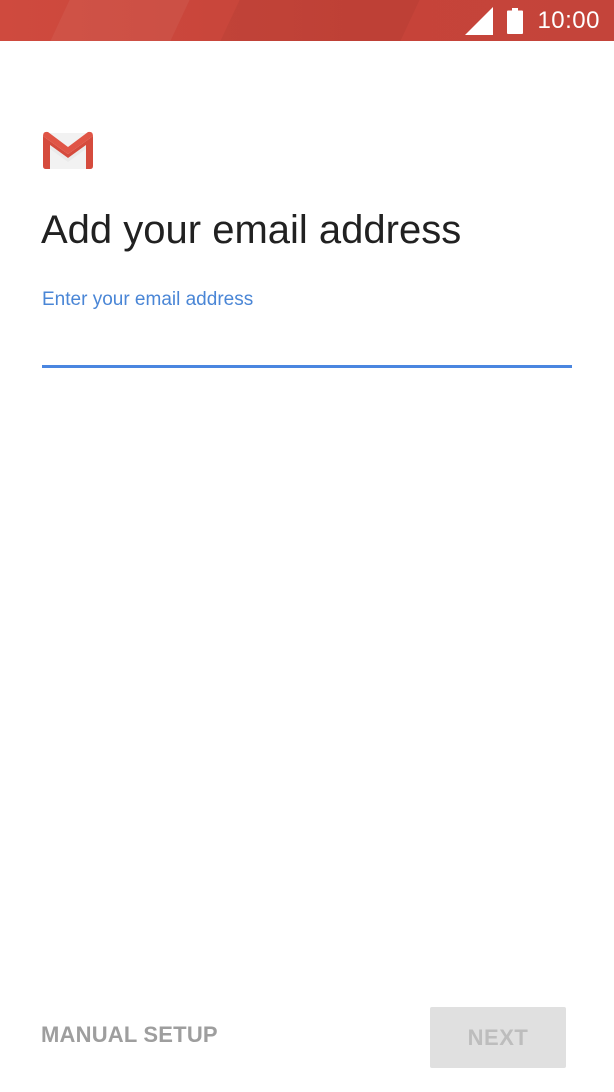  I want to click on next-button: NEXT, so click(498, 1037).